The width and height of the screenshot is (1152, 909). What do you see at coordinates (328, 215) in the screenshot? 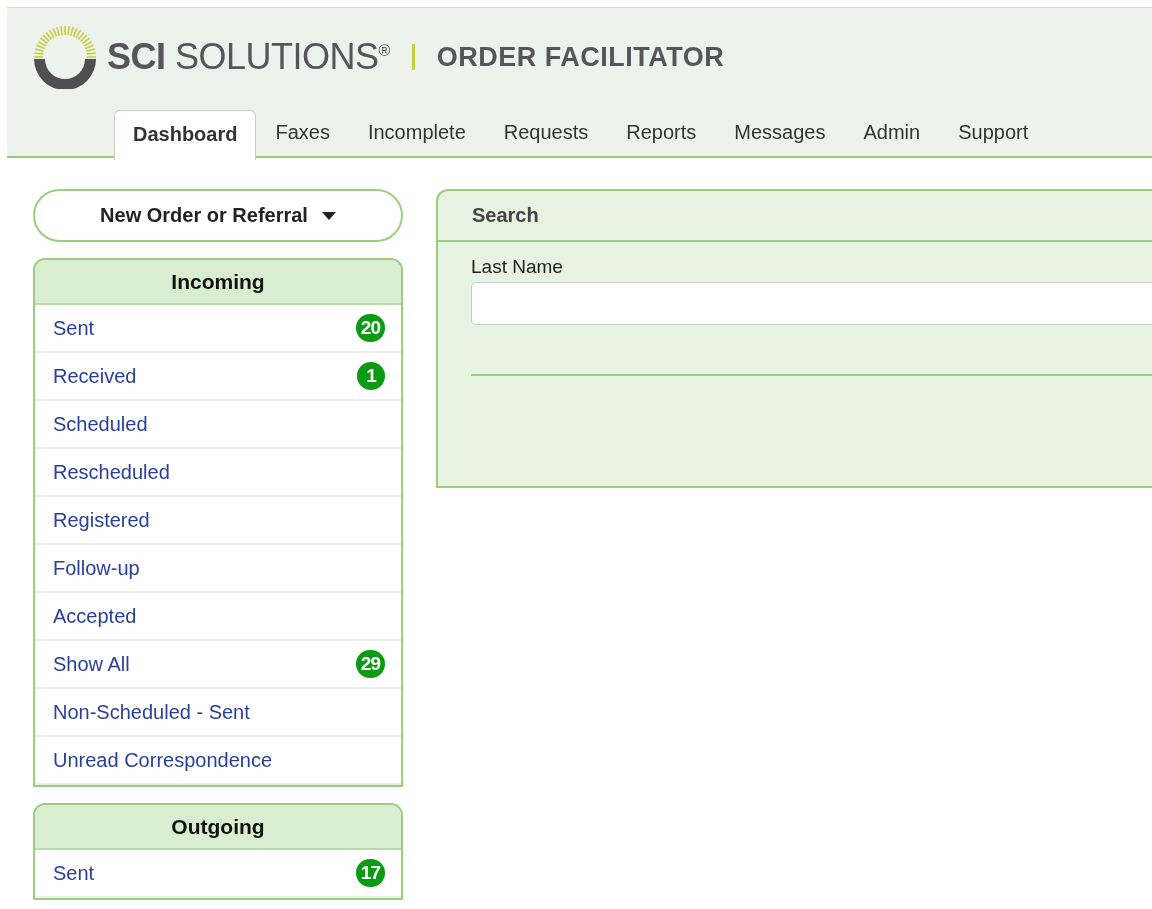
I see `caret-icon` at bounding box center [328, 215].